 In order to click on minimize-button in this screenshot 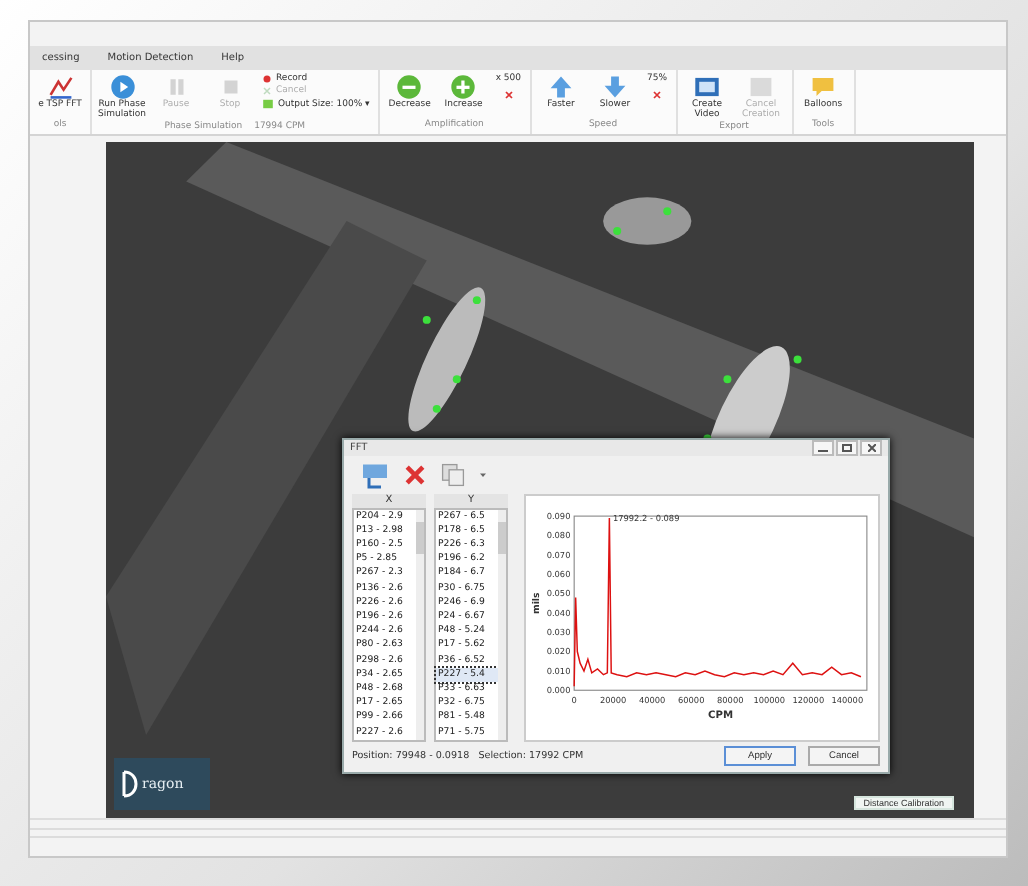, I will do `click(823, 448)`.